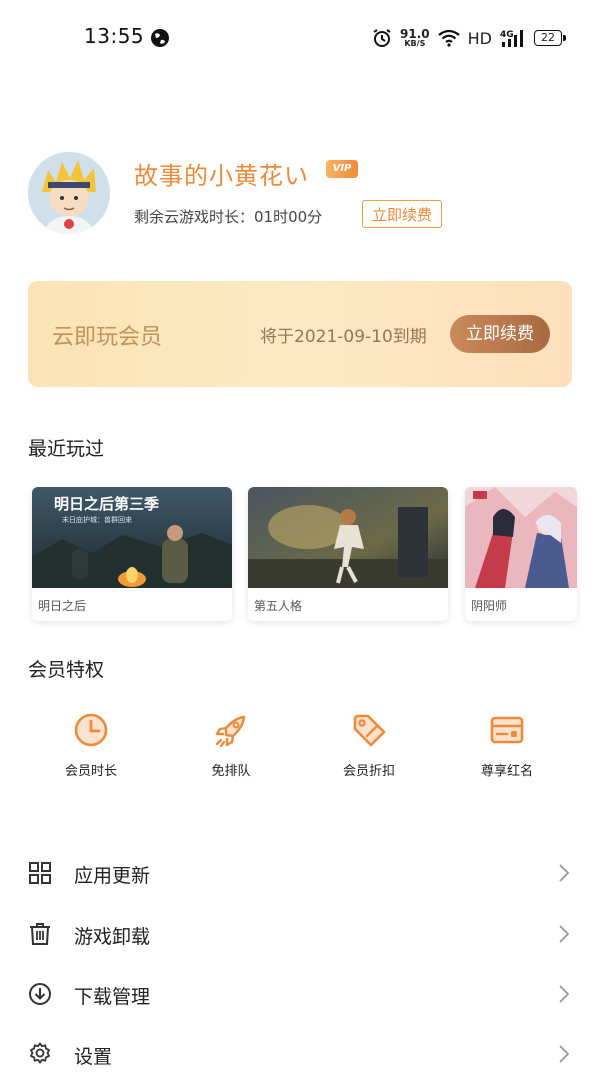 The width and height of the screenshot is (600, 1080). Describe the element at coordinates (278, 606) in the screenshot. I see `game-name: 第五人格` at that location.